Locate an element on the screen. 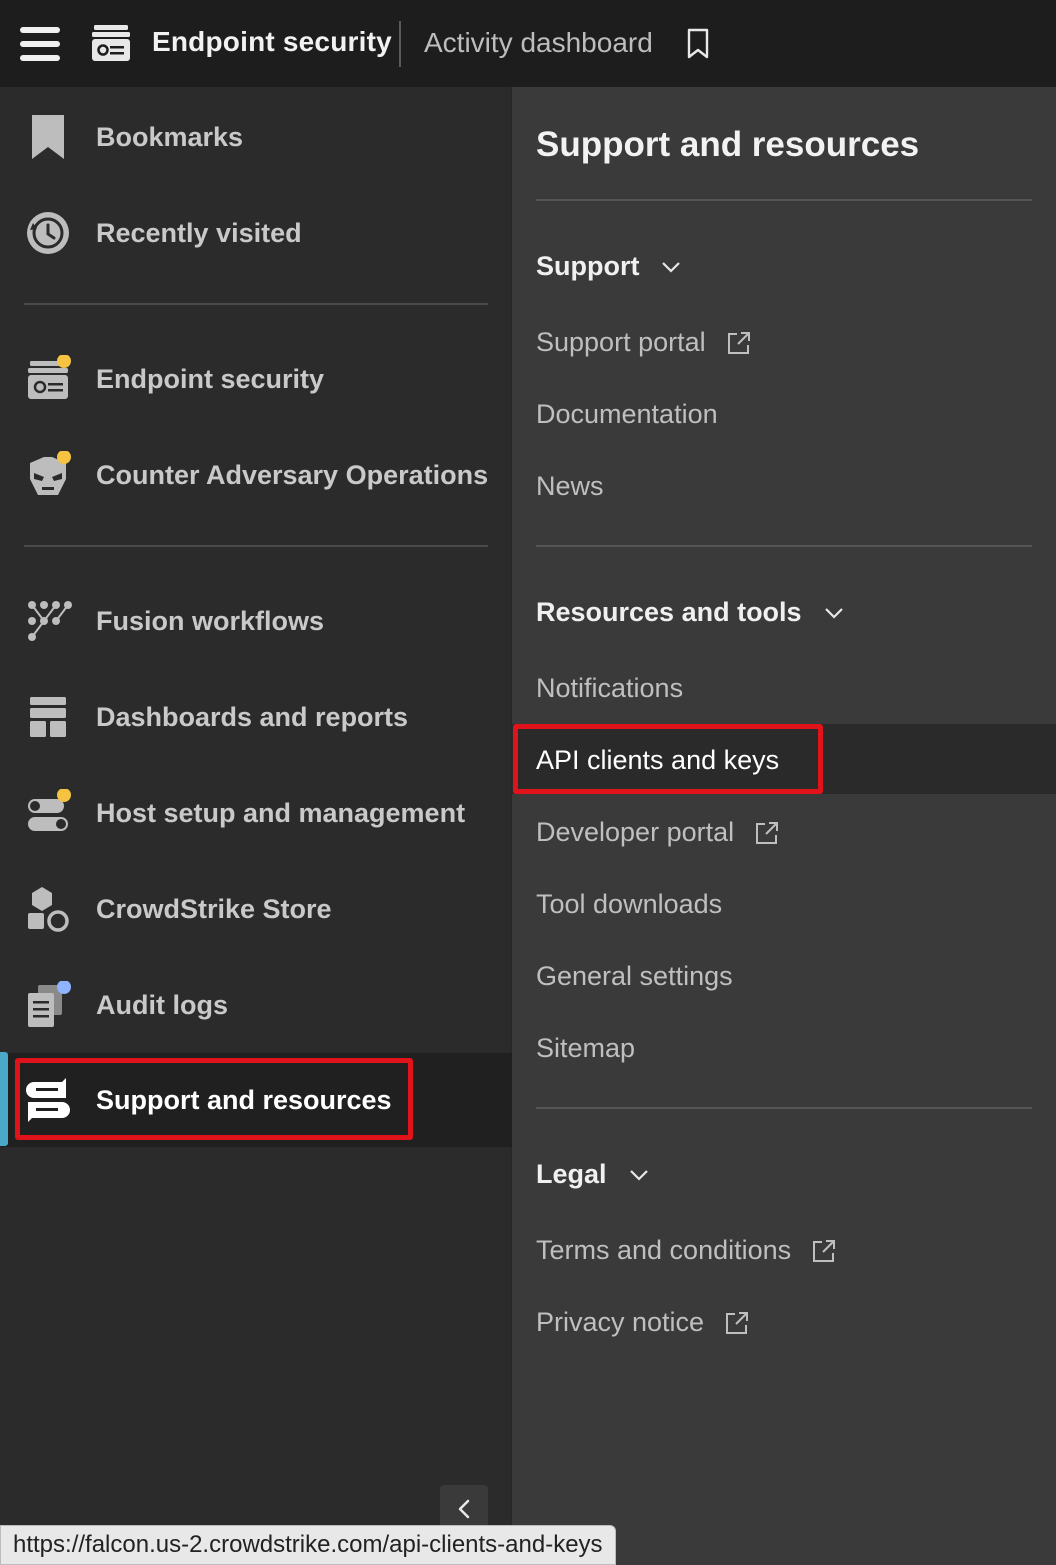 Image resolution: width=1056 pixels, height=1565 pixels. link-support-portal: Support portal is located at coordinates (644, 342).